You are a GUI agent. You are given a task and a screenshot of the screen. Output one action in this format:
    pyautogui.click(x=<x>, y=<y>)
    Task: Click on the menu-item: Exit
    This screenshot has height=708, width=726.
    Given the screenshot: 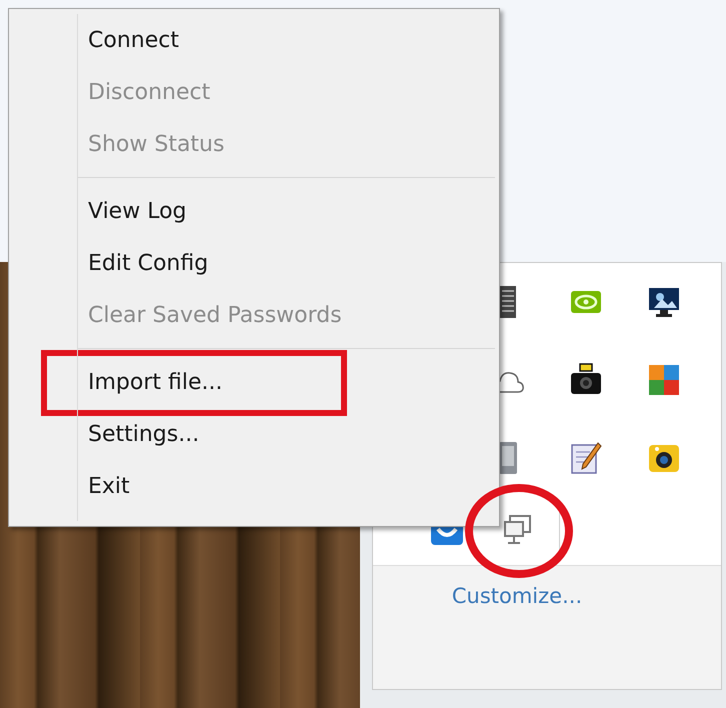 What is the action you would take?
    pyautogui.click(x=104, y=486)
    